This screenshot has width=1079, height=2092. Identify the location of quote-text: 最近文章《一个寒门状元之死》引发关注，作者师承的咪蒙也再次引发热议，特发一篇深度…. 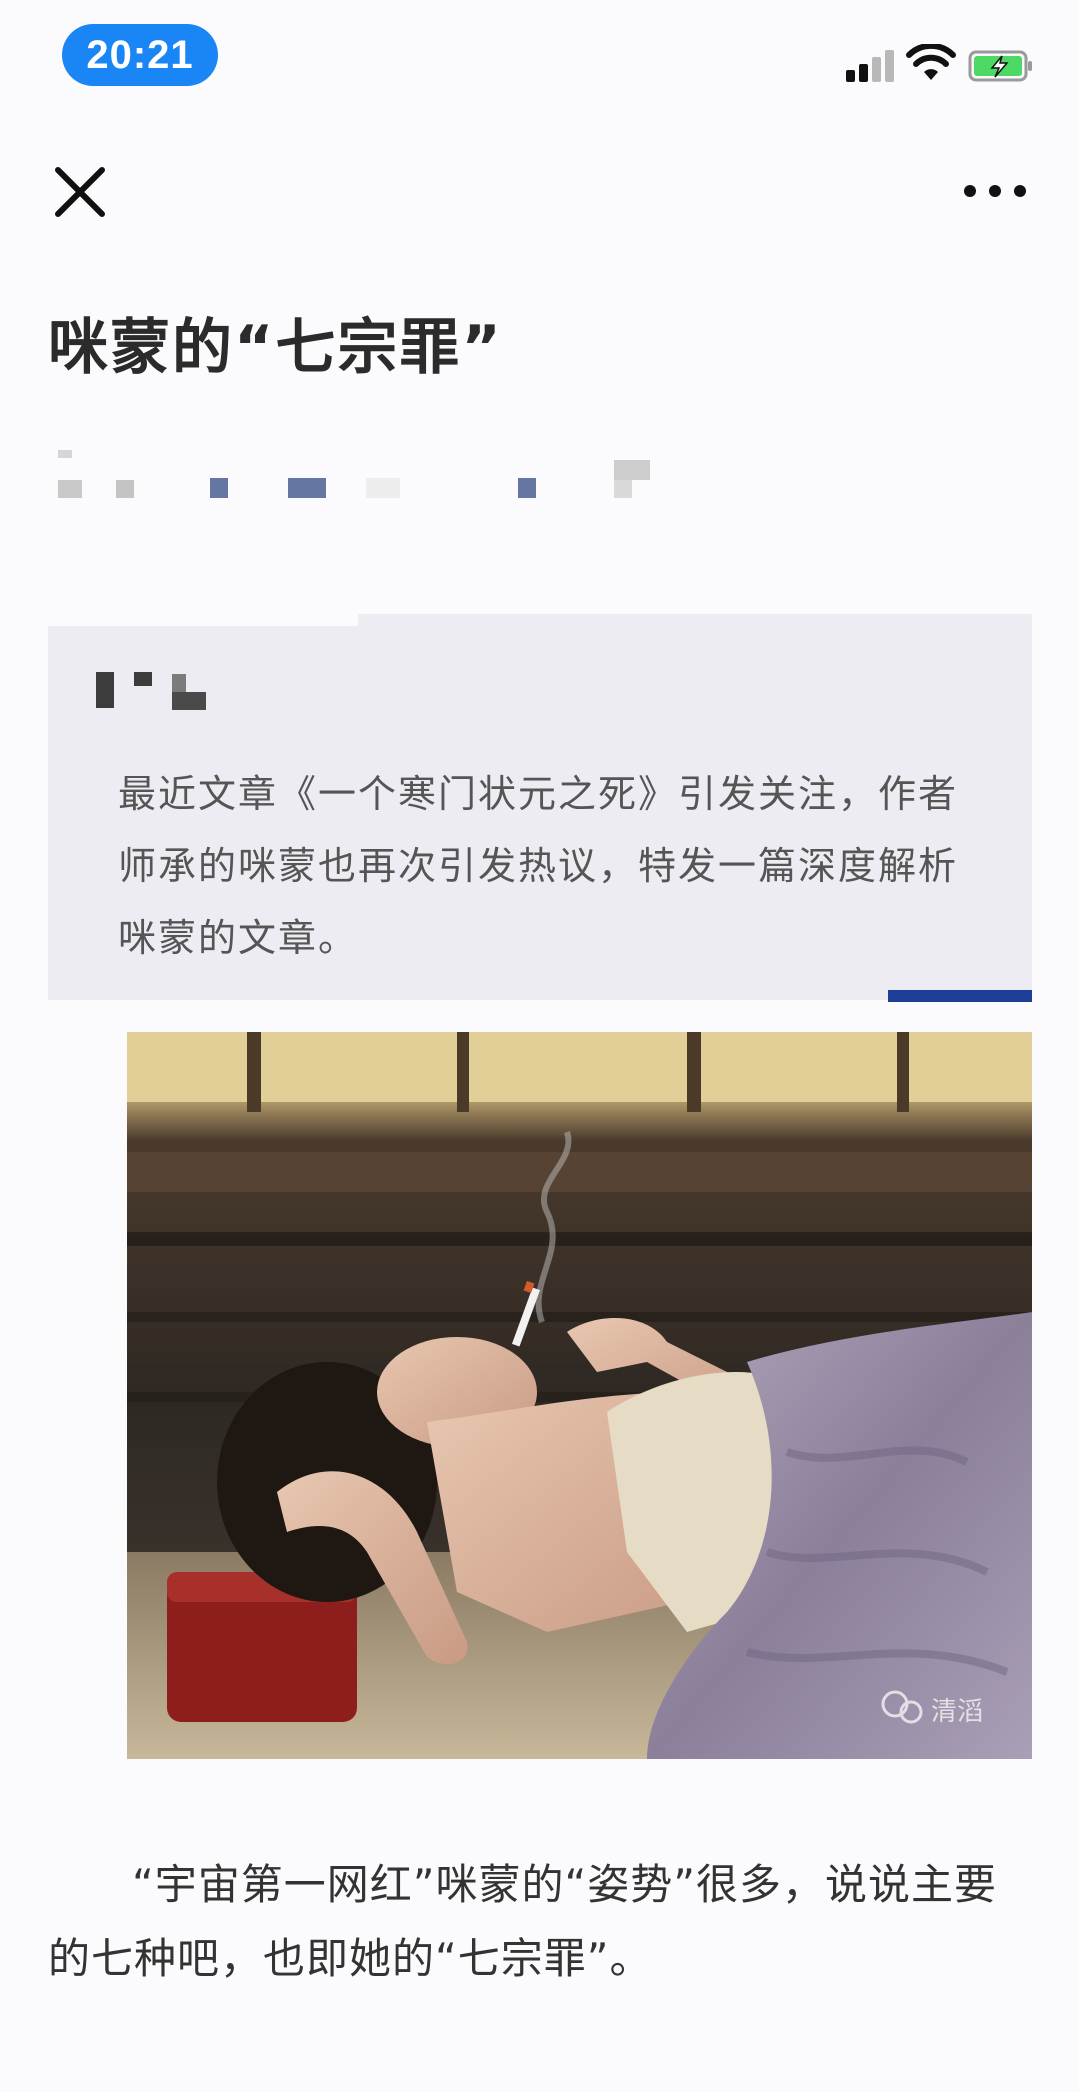
(538, 866).